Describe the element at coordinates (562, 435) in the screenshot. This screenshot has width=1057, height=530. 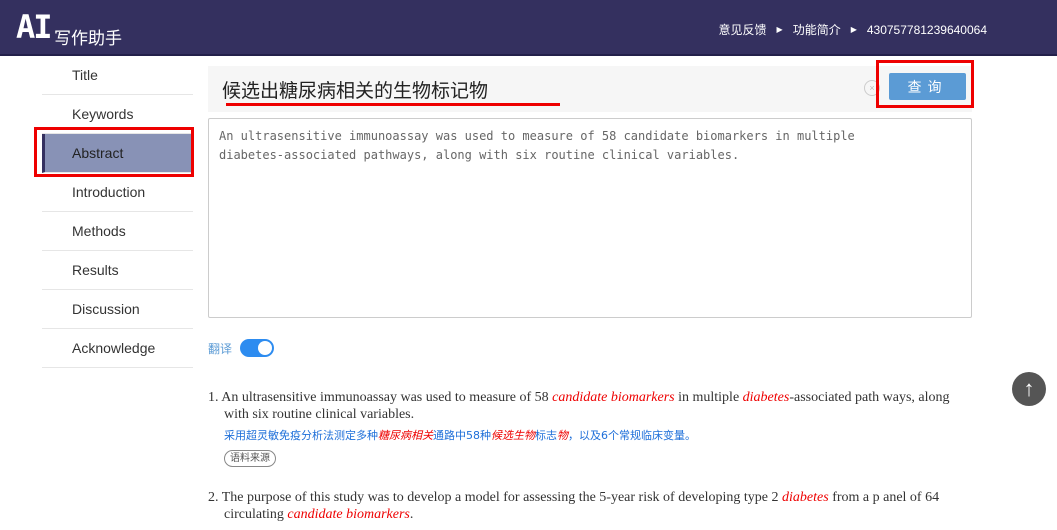
I see `highlight-term: 物` at that location.